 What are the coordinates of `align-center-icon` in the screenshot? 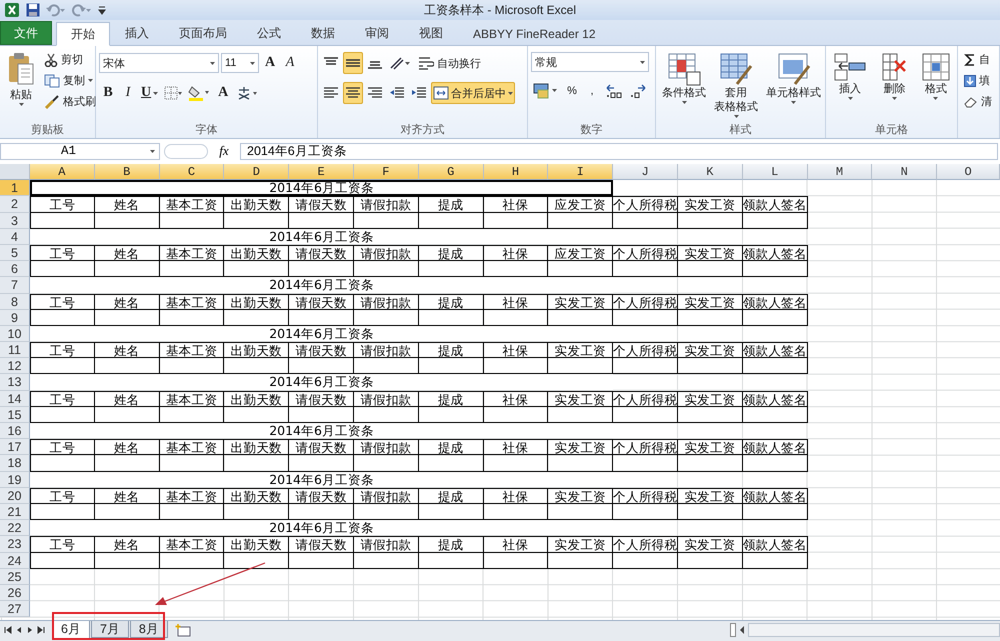 It's located at (353, 93).